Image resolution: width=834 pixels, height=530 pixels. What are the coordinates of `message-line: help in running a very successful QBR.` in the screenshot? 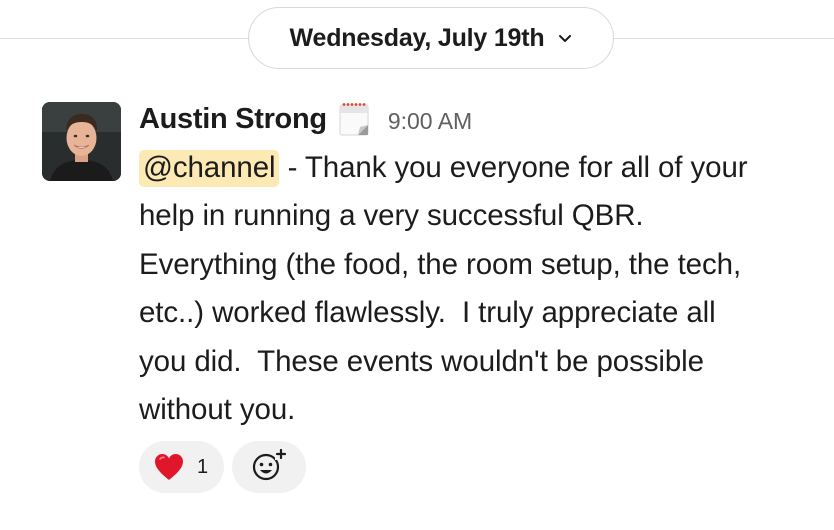 It's located at (391, 216).